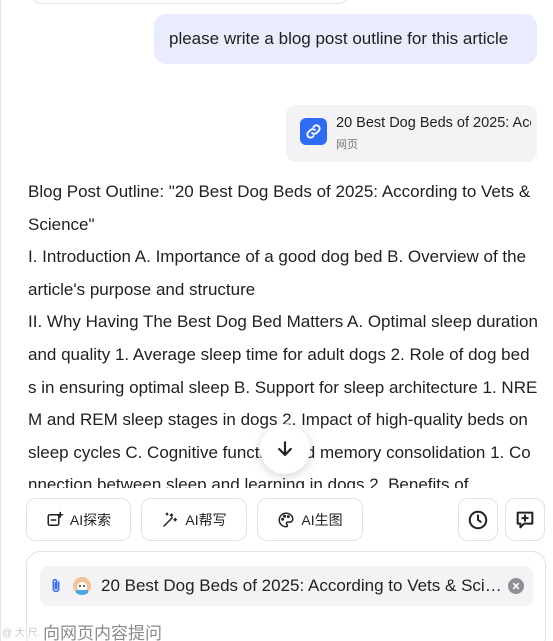  I want to click on ai-explore-button: AI探索, so click(78, 519).